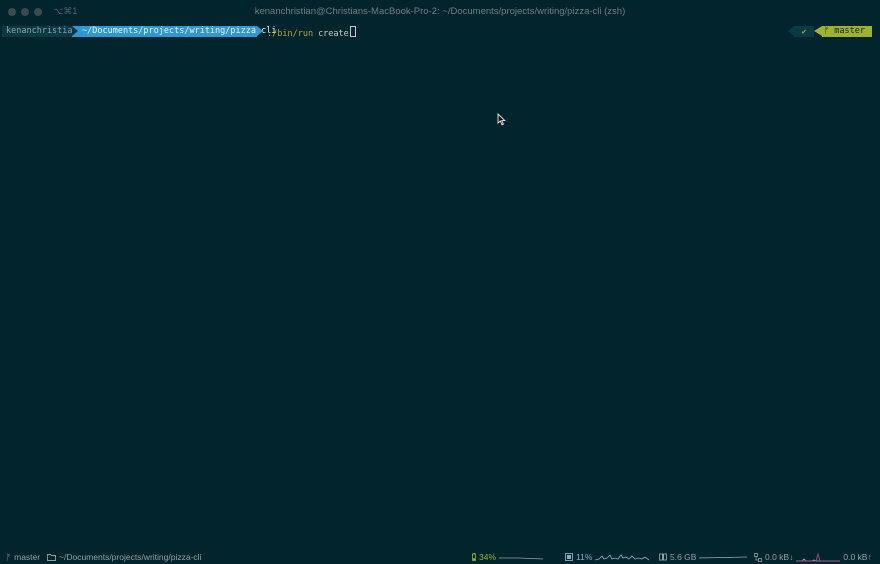  I want to click on command-argument: create, so click(333, 34).